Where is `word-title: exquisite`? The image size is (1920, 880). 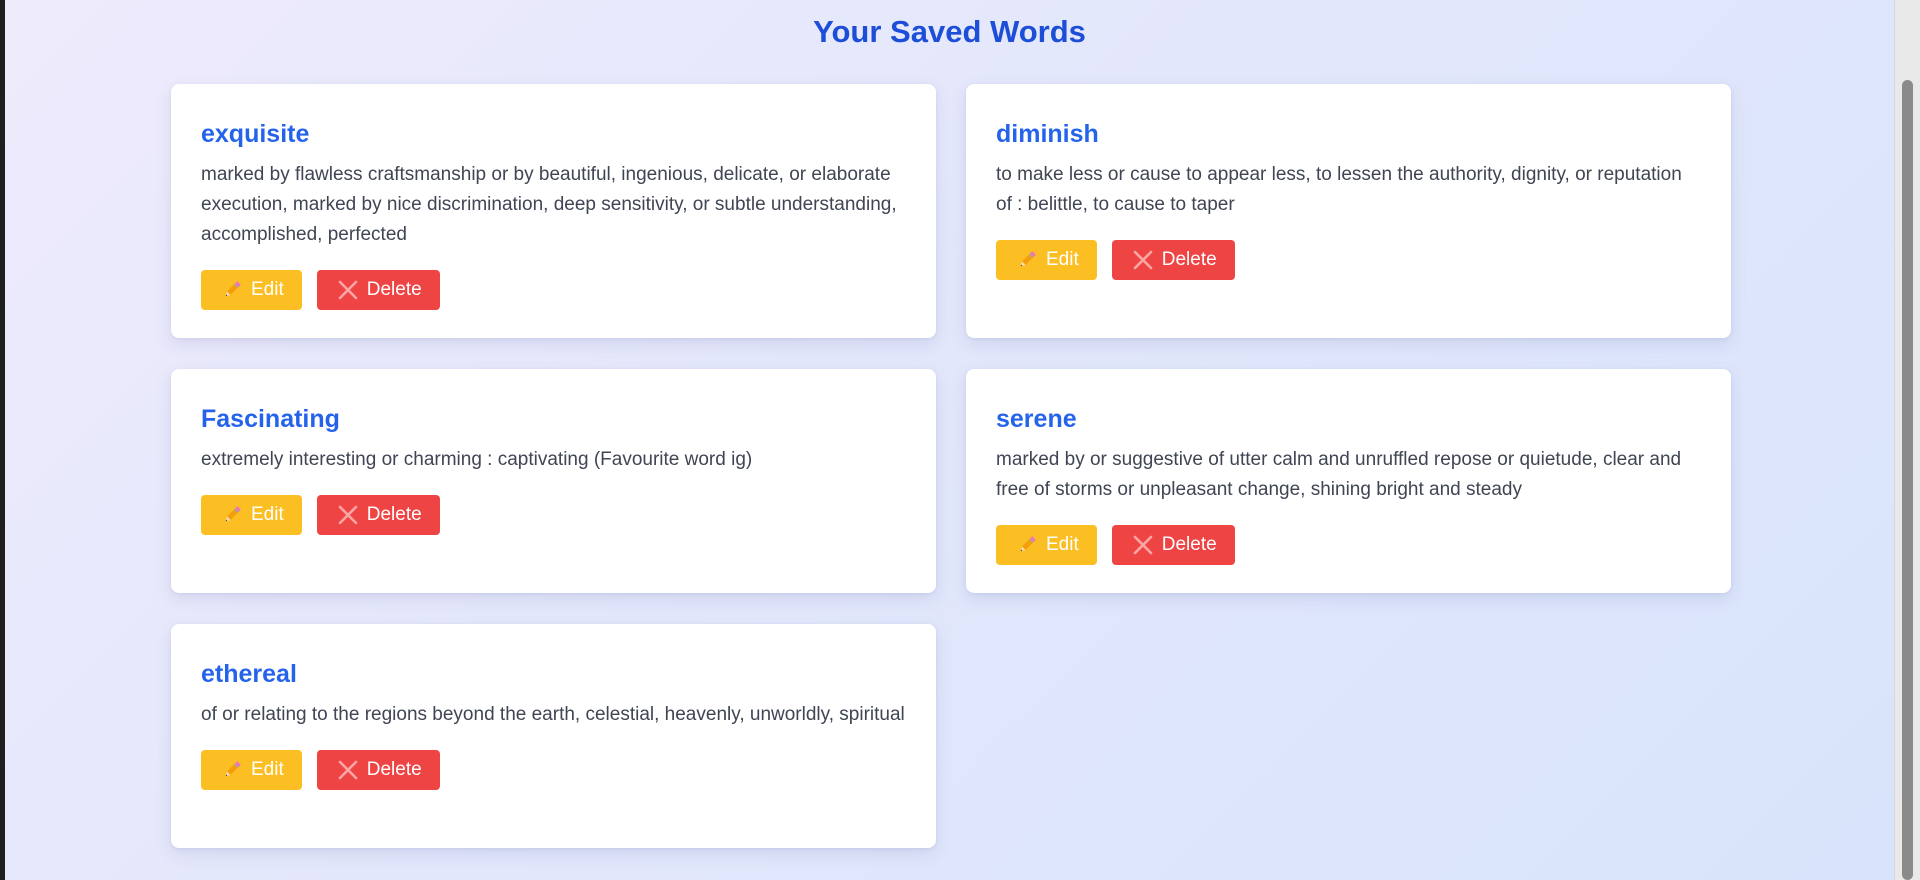 word-title: exquisite is located at coordinates (255, 134).